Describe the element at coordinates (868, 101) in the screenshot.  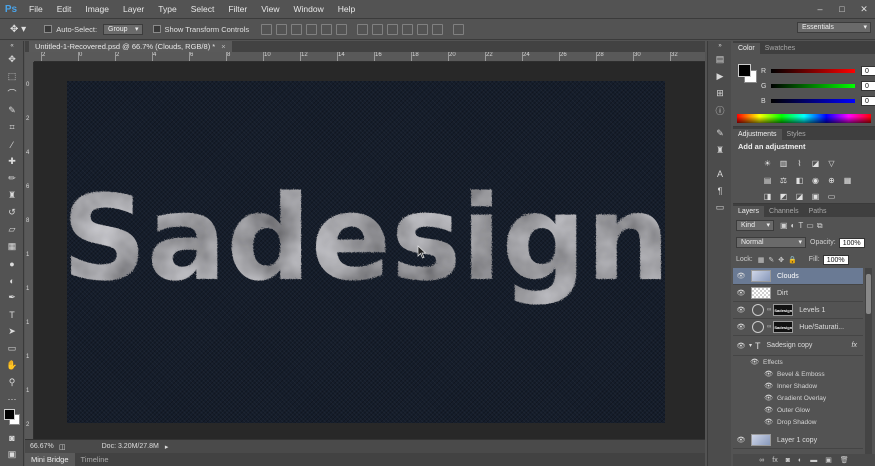
I see `blue-value-input: 0` at that location.